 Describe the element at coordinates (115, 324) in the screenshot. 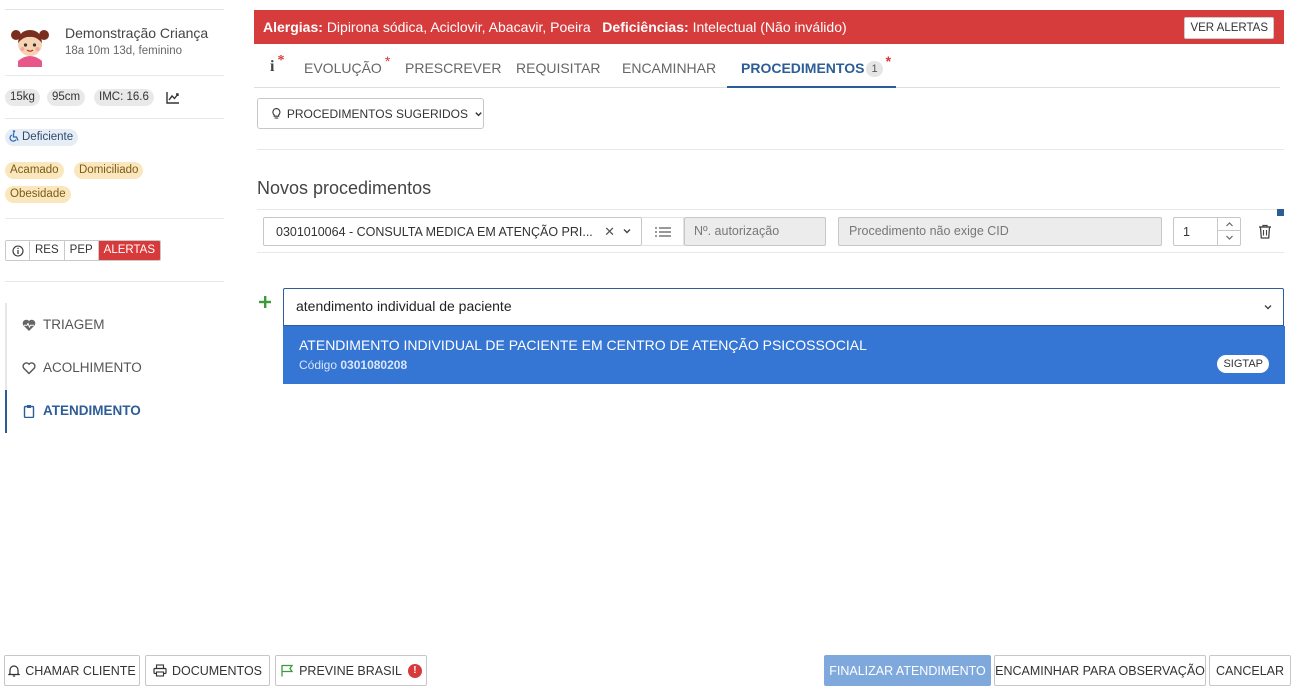

I see `nav-item-triagem: TRIAGEM` at that location.